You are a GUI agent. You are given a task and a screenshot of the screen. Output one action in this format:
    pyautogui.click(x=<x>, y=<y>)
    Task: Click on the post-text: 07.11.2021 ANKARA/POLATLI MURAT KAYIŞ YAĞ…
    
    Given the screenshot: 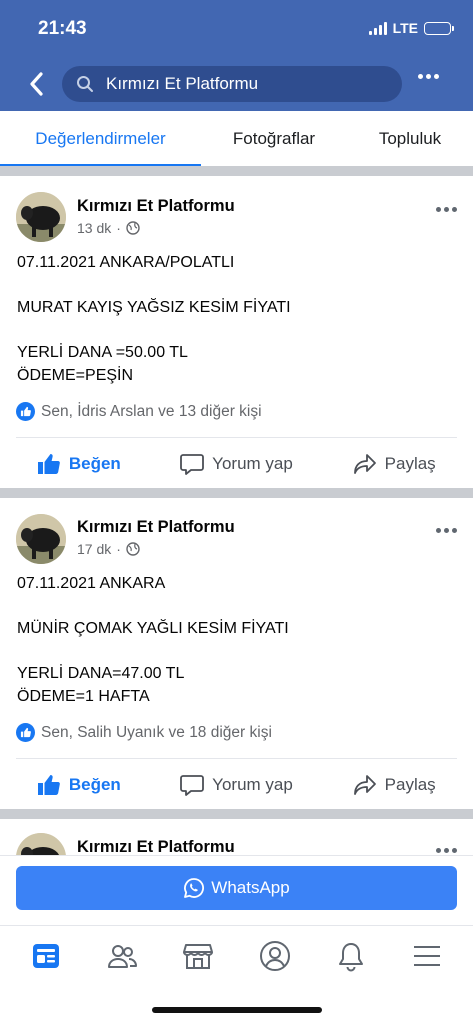 What is the action you would take?
    pyautogui.click(x=154, y=319)
    